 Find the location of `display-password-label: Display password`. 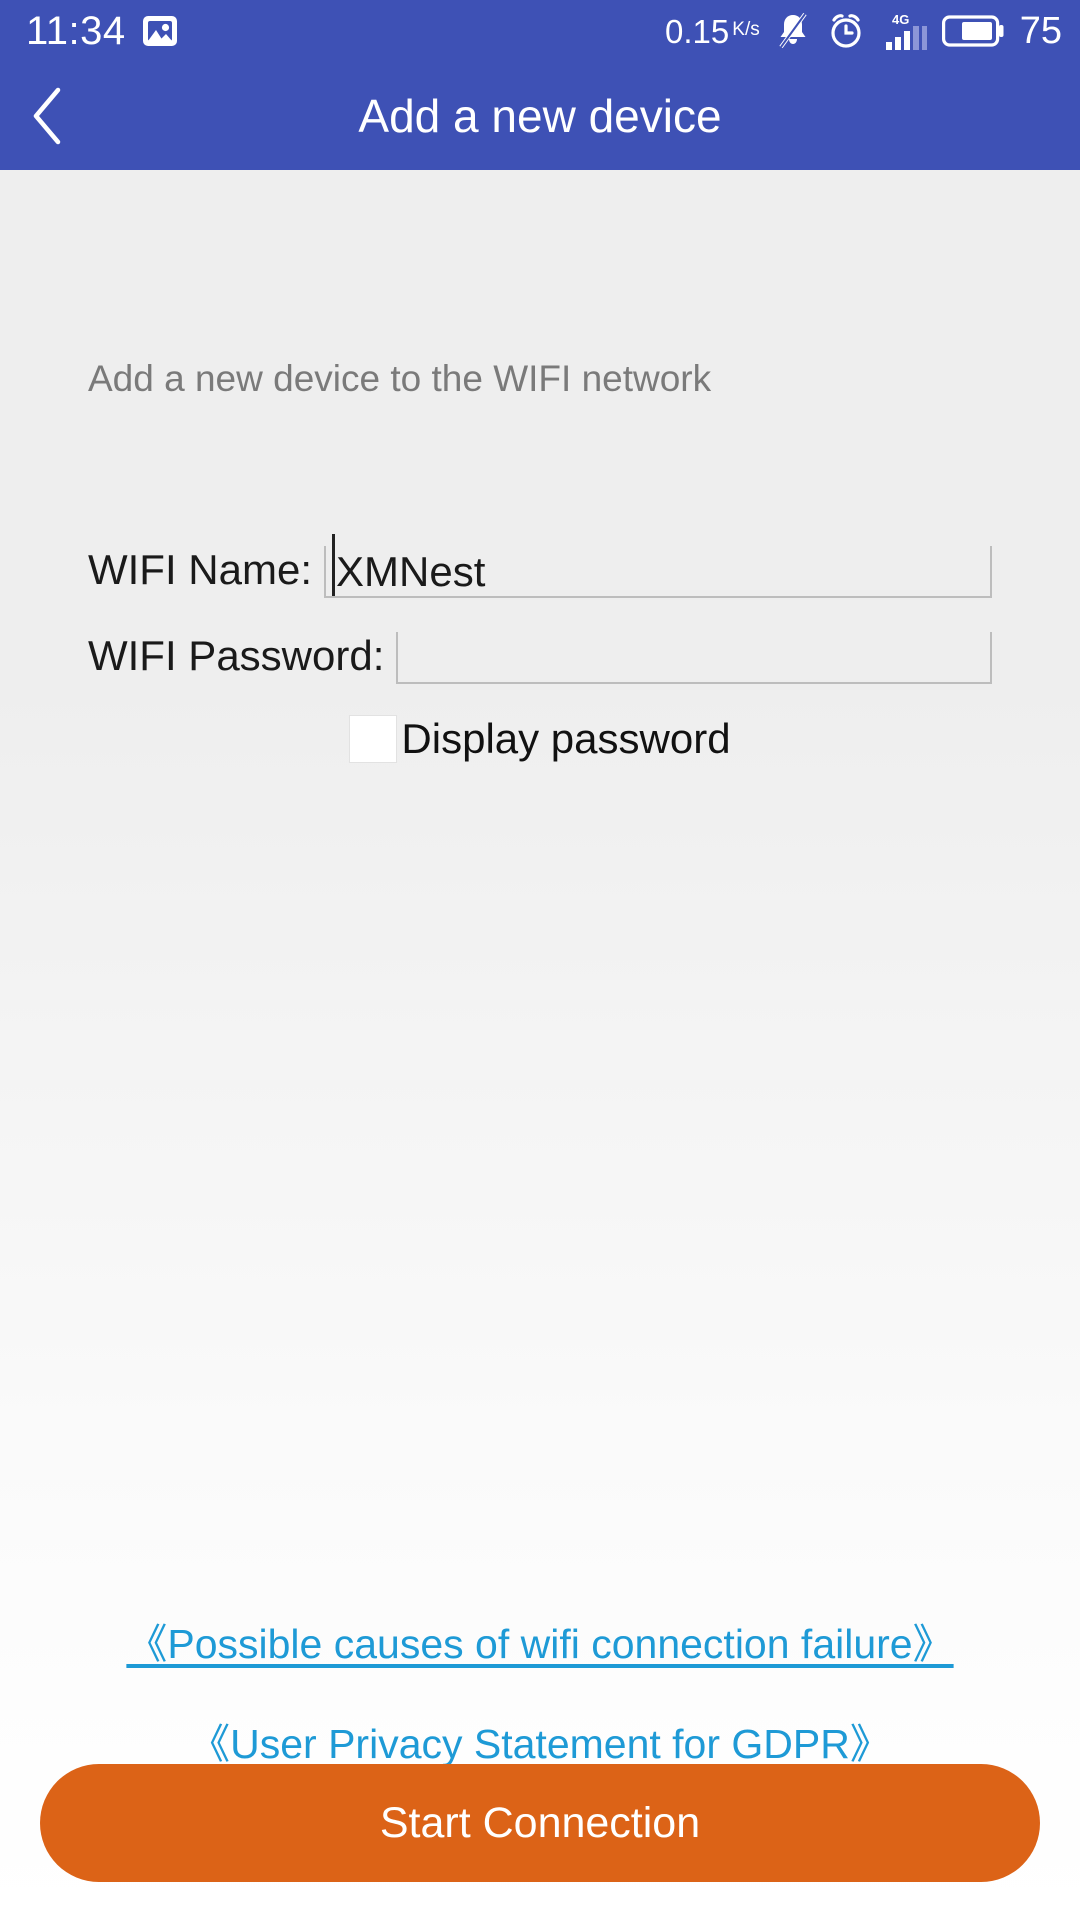

display-password-label: Display password is located at coordinates (566, 738).